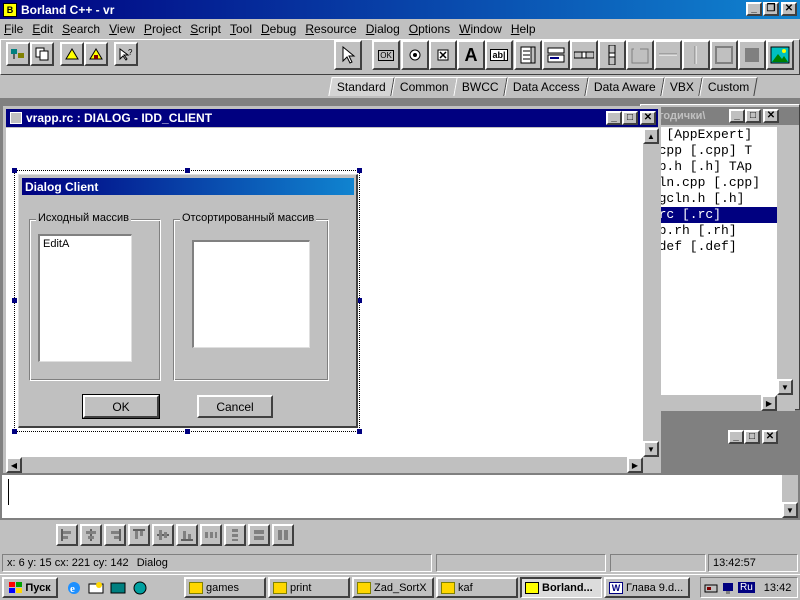 The image size is (800, 600). Describe the element at coordinates (205, 29) in the screenshot. I see `menu-script: Script` at that location.